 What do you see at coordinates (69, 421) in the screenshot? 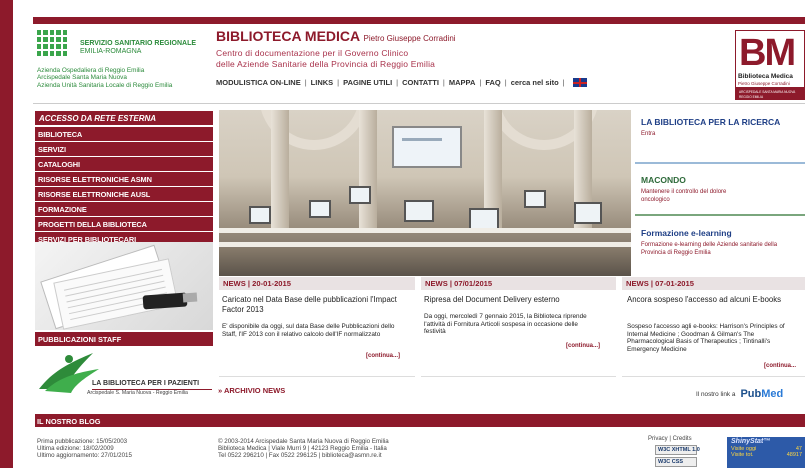
I see `blog-link: IL NOSTRO BLOG` at bounding box center [69, 421].